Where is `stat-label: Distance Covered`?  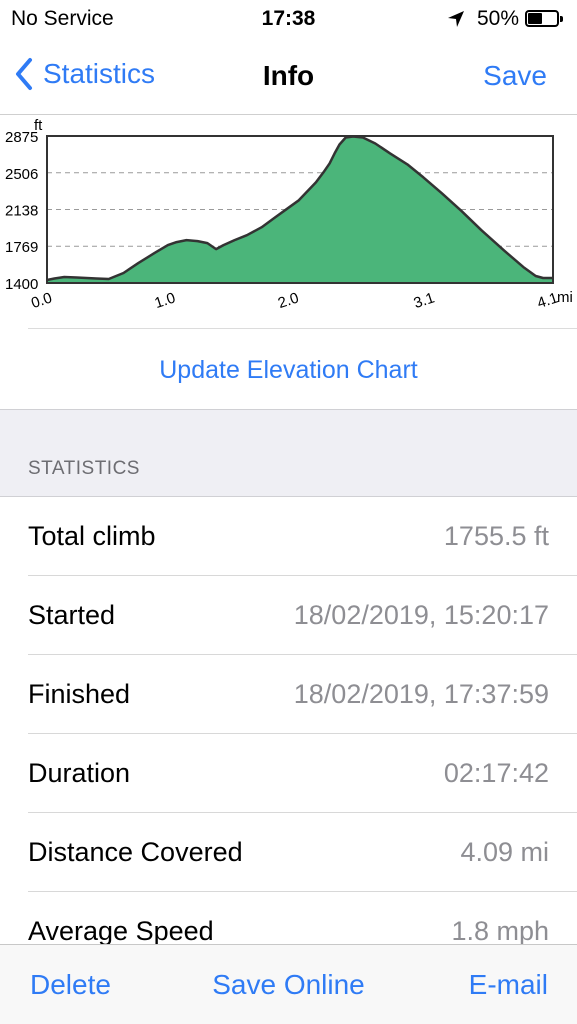 stat-label: Distance Covered is located at coordinates (135, 852).